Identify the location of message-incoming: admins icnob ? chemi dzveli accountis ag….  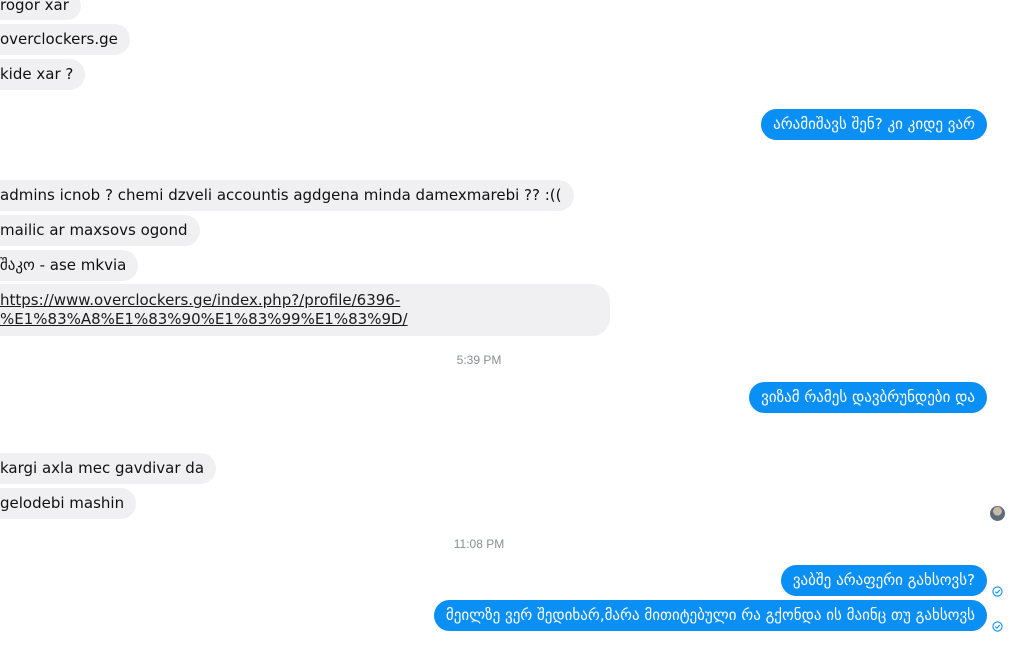
(287, 195).